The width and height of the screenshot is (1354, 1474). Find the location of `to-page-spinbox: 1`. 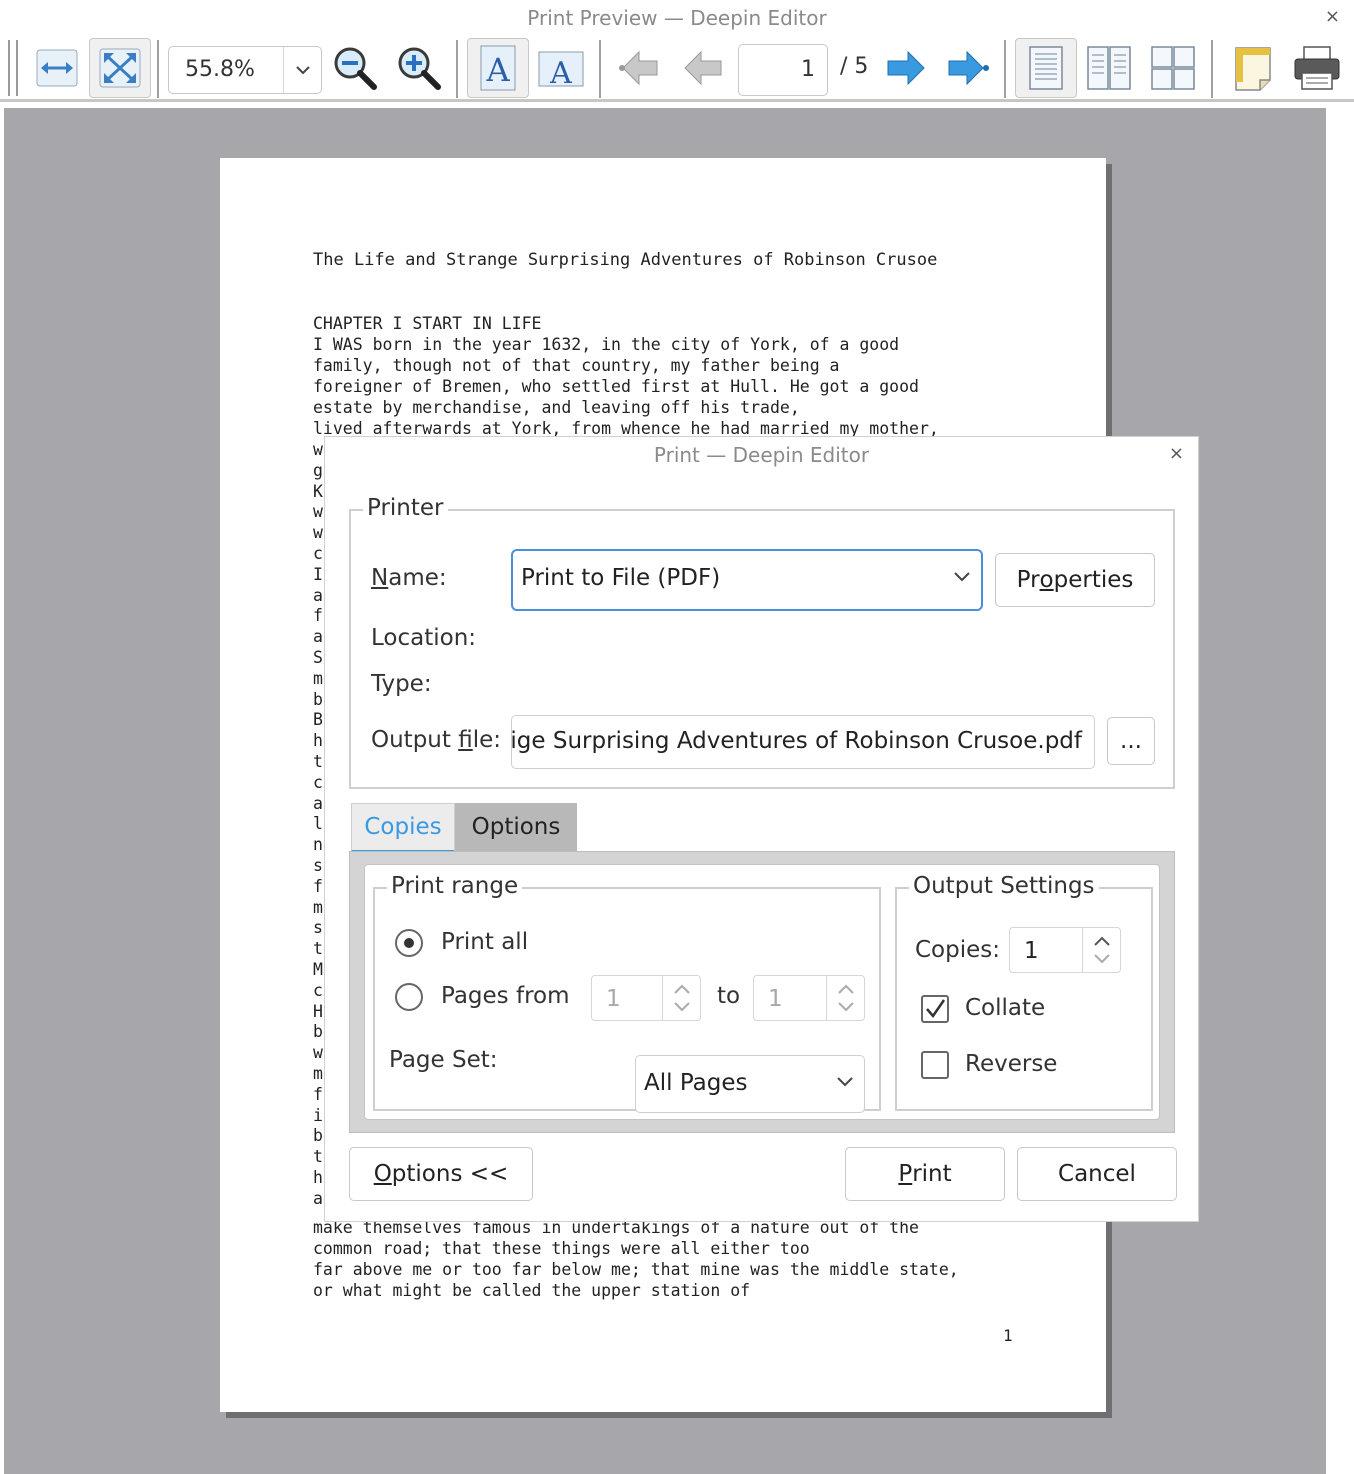

to-page-spinbox: 1 is located at coordinates (809, 998).